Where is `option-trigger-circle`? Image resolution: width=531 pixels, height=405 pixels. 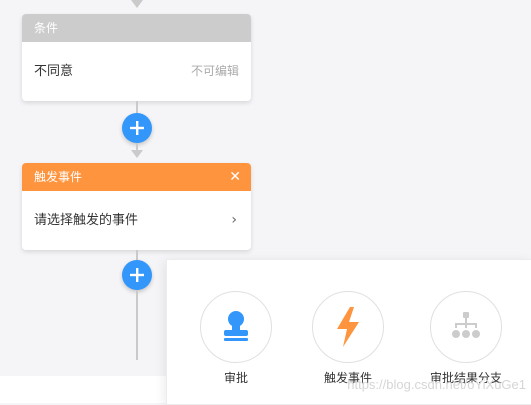
option-trigger-circle is located at coordinates (348, 327).